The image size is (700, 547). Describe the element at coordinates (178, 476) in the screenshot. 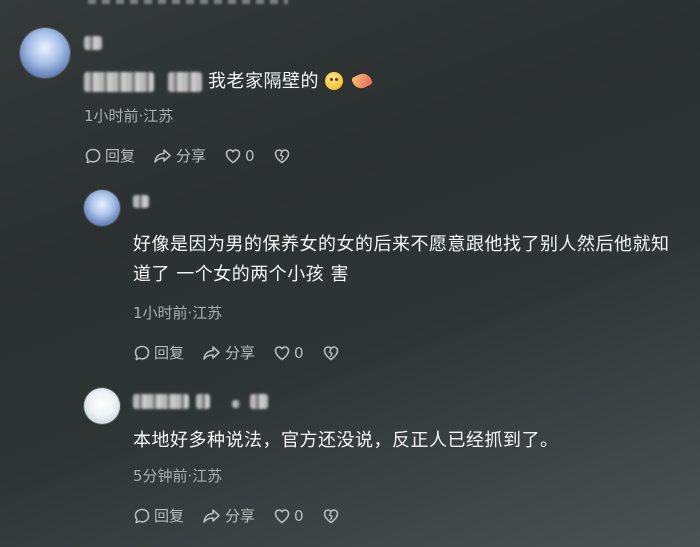

I see `comment-meta: 5分钟前·江苏` at that location.